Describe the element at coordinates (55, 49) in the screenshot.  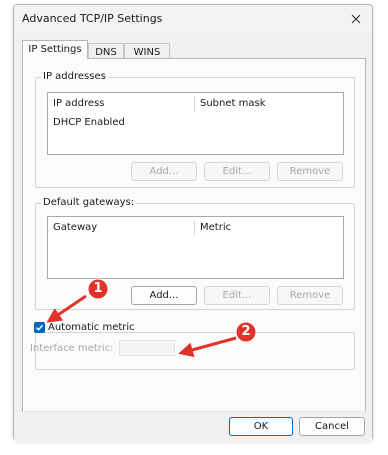
I see `tab-ip-settings: IP Settings` at that location.